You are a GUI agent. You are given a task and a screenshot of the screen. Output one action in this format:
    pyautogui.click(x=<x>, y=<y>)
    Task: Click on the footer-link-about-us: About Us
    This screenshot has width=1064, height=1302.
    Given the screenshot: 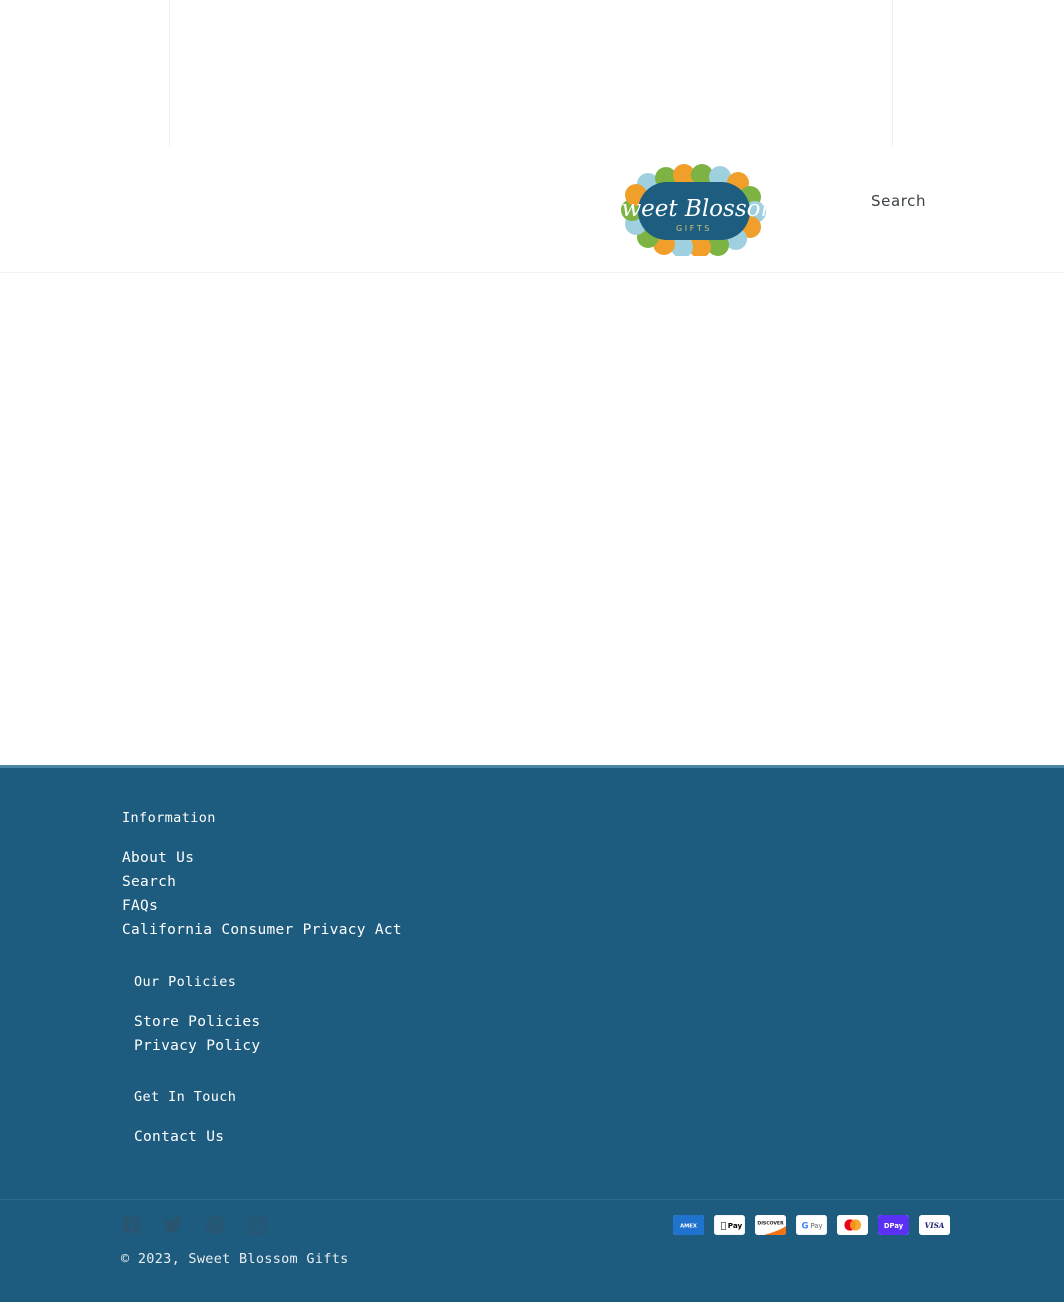 What is the action you would take?
    pyautogui.click(x=262, y=858)
    